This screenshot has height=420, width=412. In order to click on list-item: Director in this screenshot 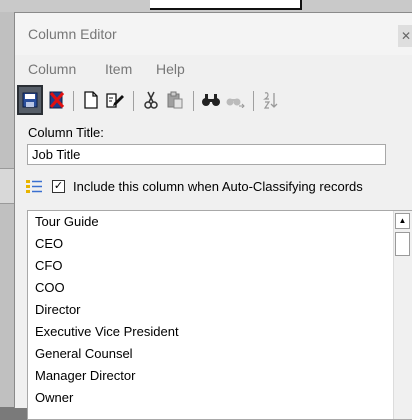, I will do `click(220, 310)`.